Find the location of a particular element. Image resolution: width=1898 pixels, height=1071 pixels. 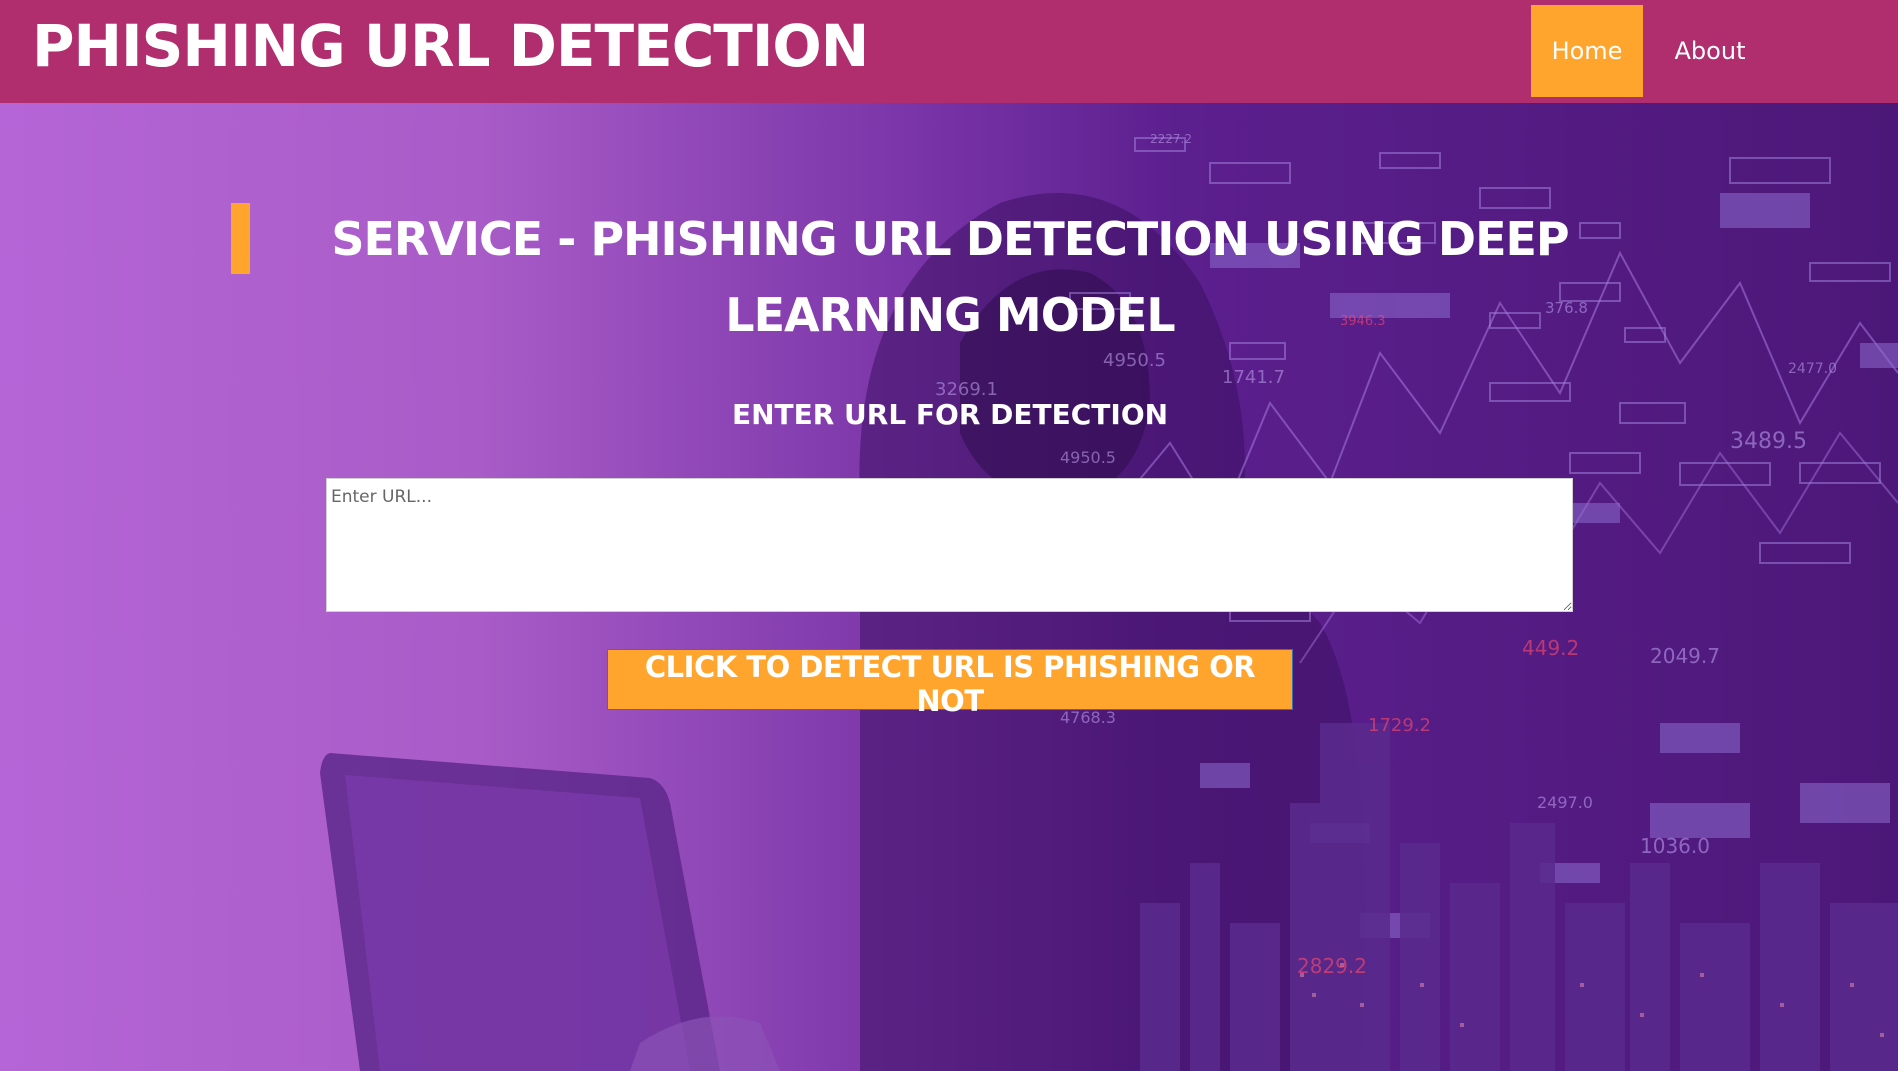

svg-text: 2497.0 is located at coordinates (1565, 802).